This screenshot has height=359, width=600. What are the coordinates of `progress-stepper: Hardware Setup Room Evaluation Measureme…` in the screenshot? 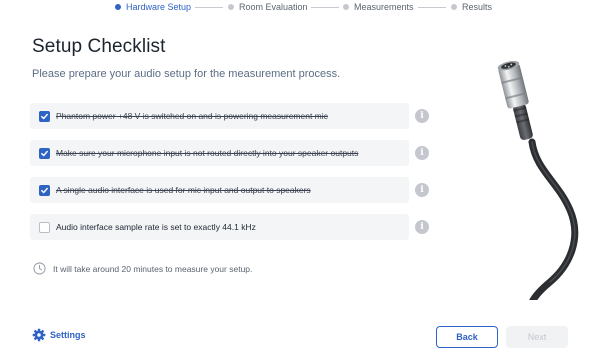 It's located at (300, 7).